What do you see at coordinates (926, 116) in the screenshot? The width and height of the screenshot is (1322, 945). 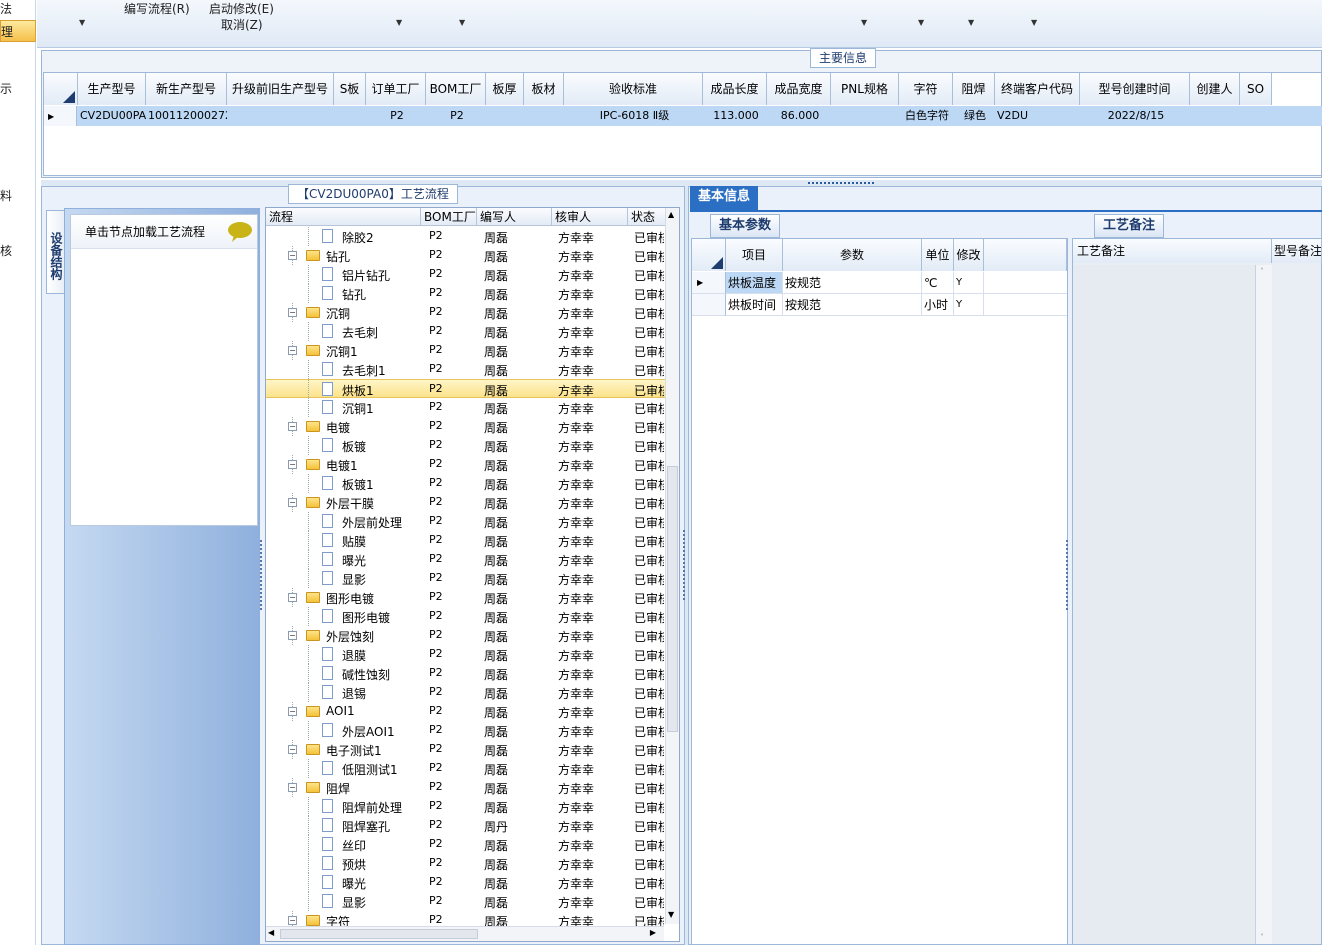 I see `main-grid-cell: 白色字符` at bounding box center [926, 116].